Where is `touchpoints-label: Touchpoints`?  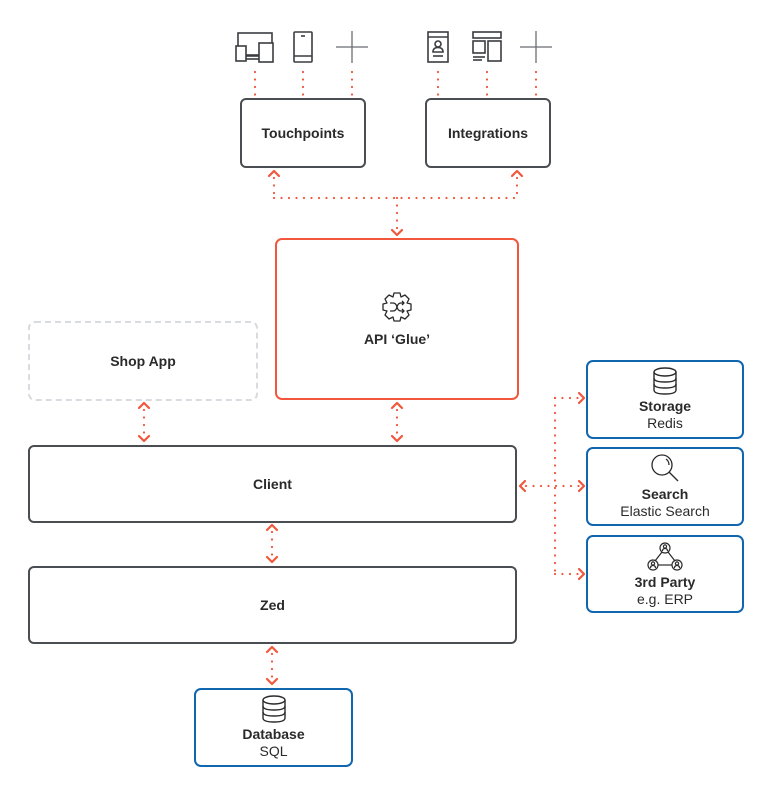
touchpoints-label: Touchpoints is located at coordinates (303, 132).